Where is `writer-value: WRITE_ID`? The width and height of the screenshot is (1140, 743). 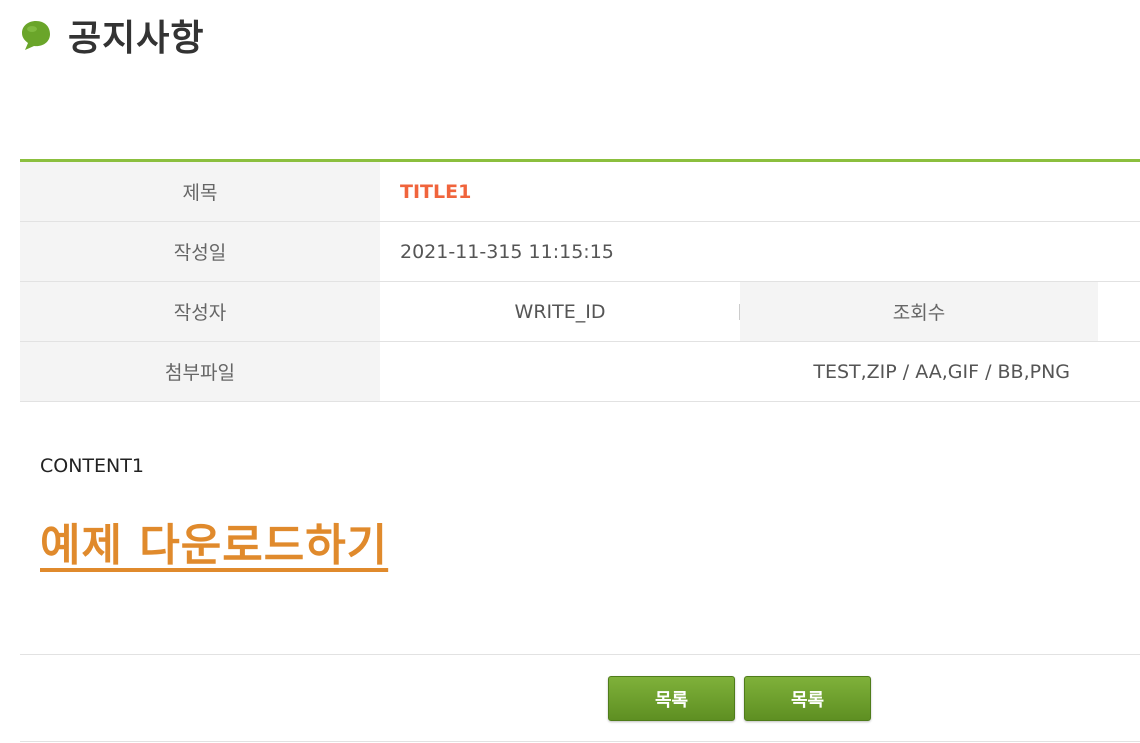 writer-value: WRITE_ID is located at coordinates (560, 311).